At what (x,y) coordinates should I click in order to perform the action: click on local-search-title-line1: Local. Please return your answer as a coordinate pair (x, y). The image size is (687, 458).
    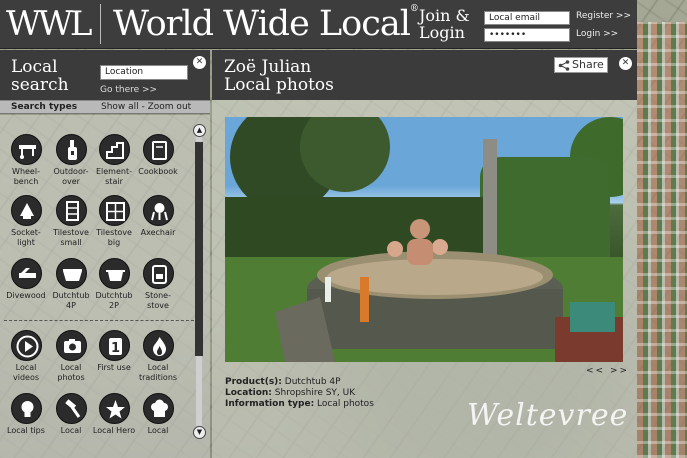
    Looking at the image, I should click on (34, 67).